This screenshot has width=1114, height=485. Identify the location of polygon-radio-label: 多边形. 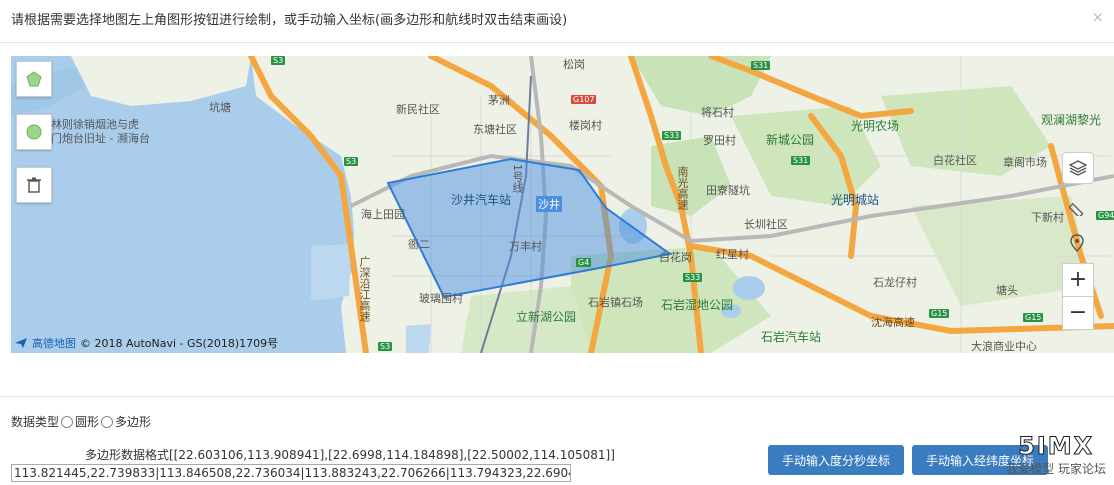
(133, 422).